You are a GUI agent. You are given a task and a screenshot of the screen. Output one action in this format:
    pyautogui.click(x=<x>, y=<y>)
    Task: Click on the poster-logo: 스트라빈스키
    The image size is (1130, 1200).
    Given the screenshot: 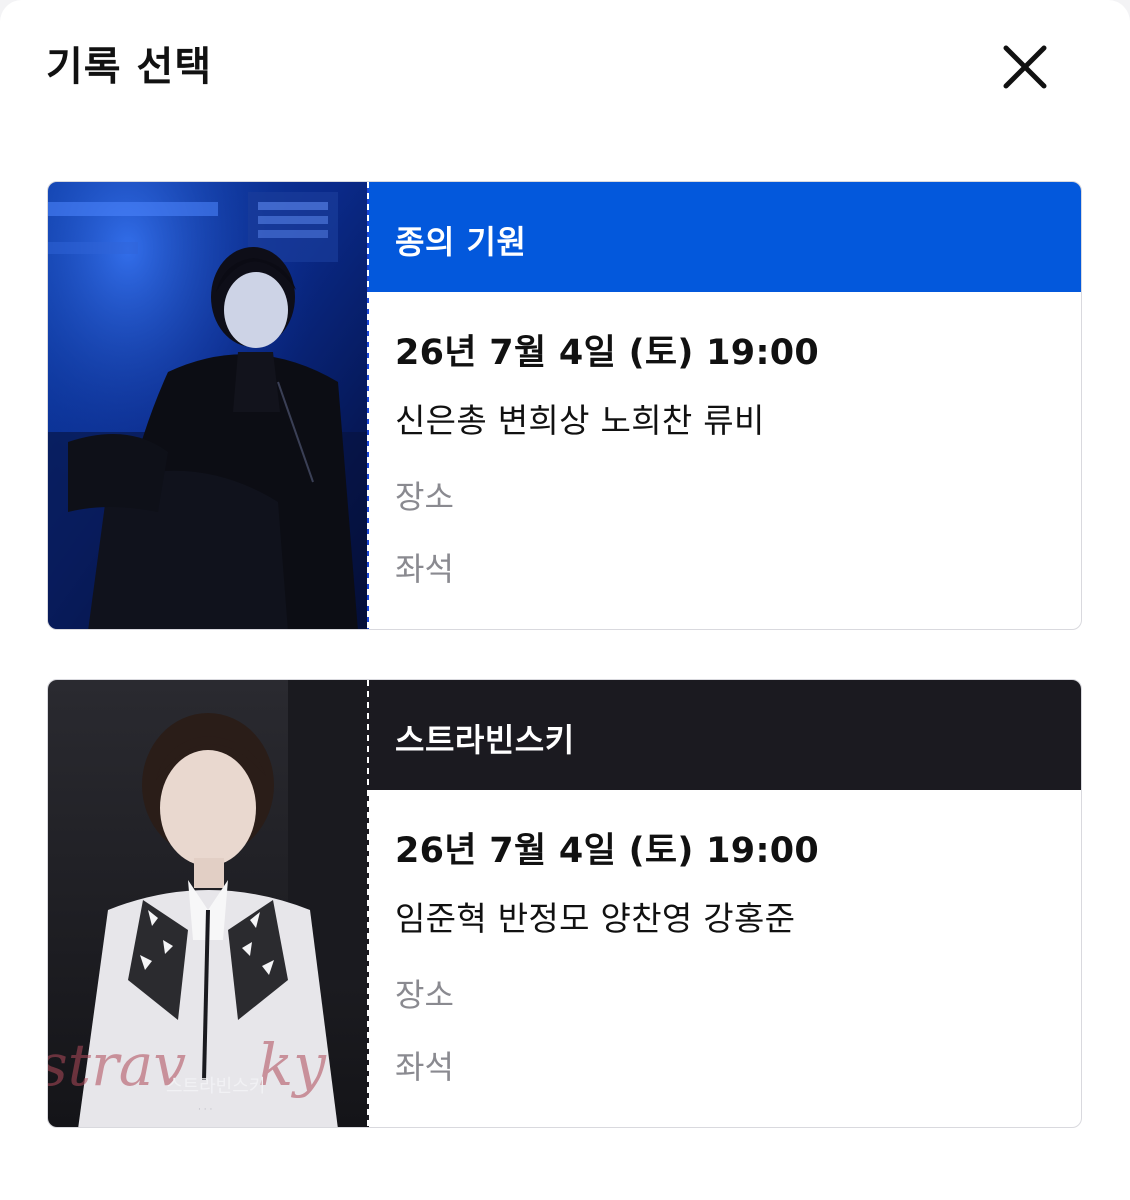 What is the action you would take?
    pyautogui.click(x=215, y=1086)
    